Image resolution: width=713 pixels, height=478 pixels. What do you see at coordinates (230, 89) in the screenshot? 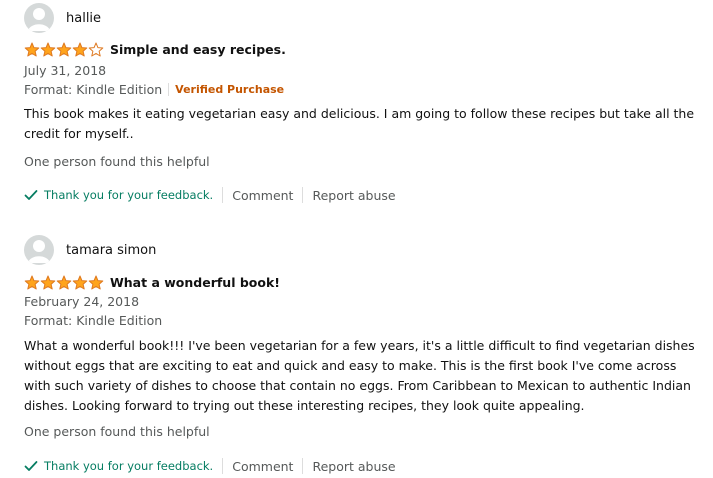
I see `verified-purchase-badge: Verified Purchase` at bounding box center [230, 89].